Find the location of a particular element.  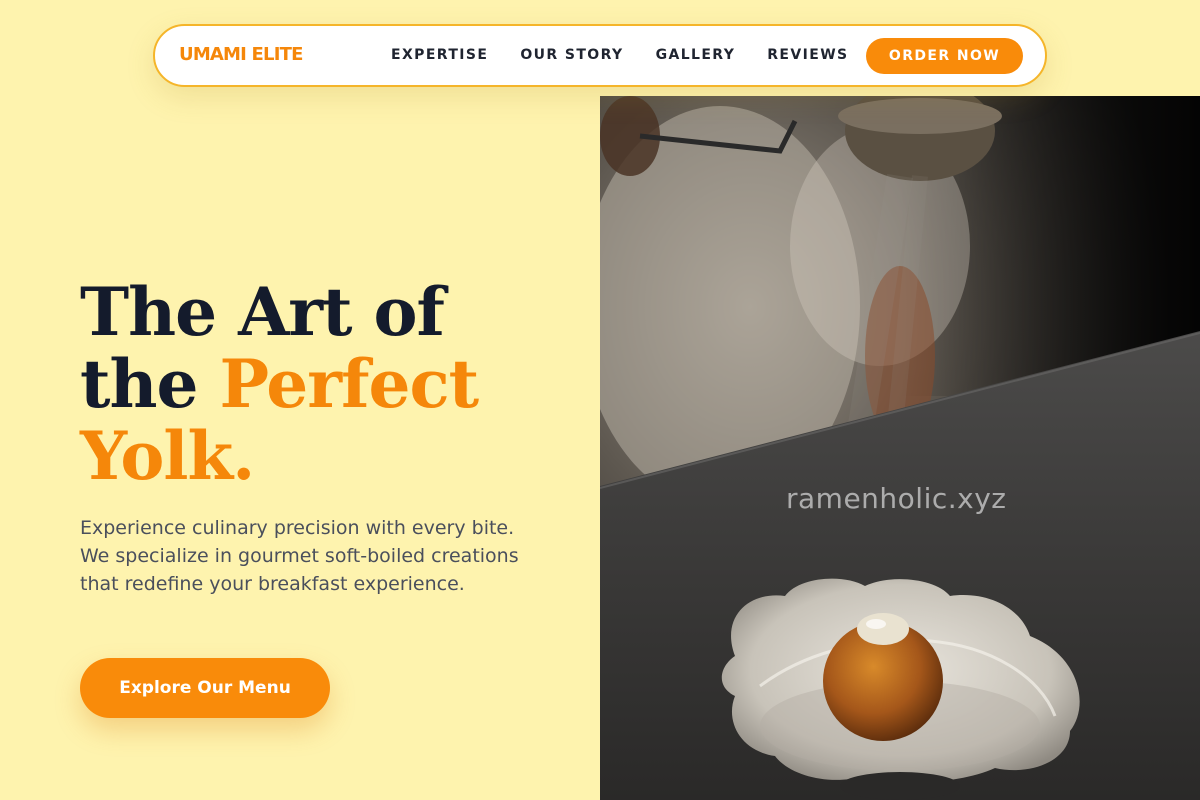

hero-title: The Art of the Perfect Yolk. is located at coordinates (330, 384).